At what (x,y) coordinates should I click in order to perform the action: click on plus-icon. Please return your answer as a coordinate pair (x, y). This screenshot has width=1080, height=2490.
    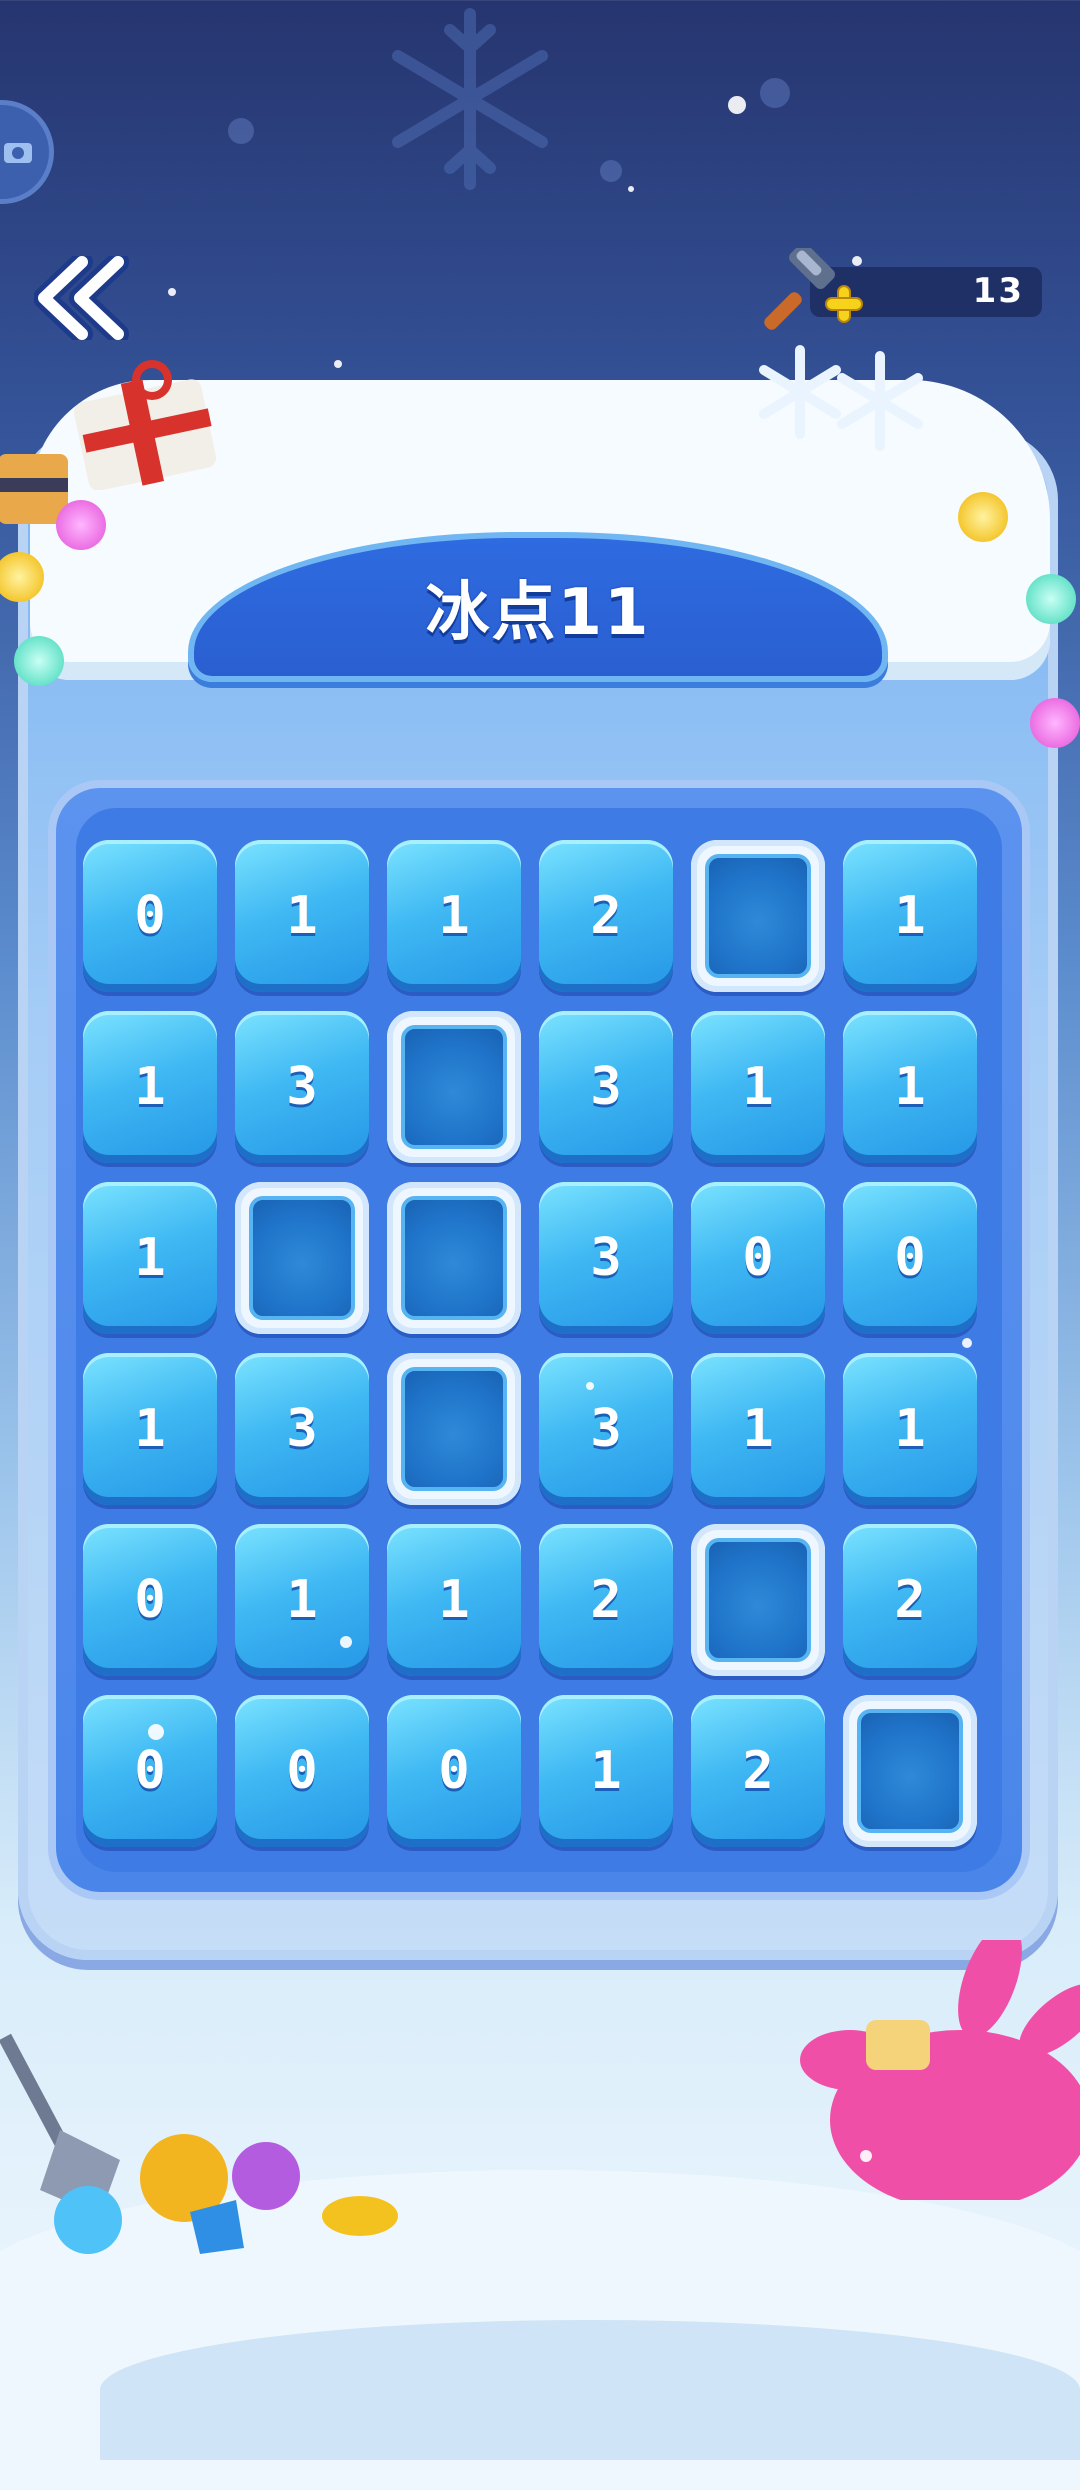
    Looking at the image, I should click on (844, 304).